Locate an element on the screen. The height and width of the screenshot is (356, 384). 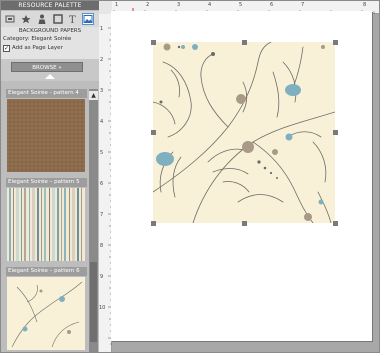
add-page-layer-checkbox: ✓ is located at coordinates (6, 48).